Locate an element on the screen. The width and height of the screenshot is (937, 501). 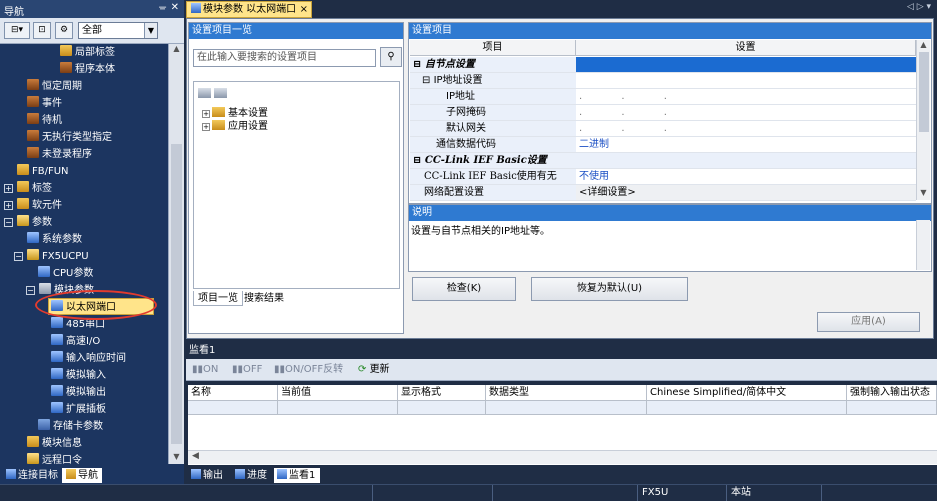
grid-row: ⊟ IP地址设置 is located at coordinates (663, 81).